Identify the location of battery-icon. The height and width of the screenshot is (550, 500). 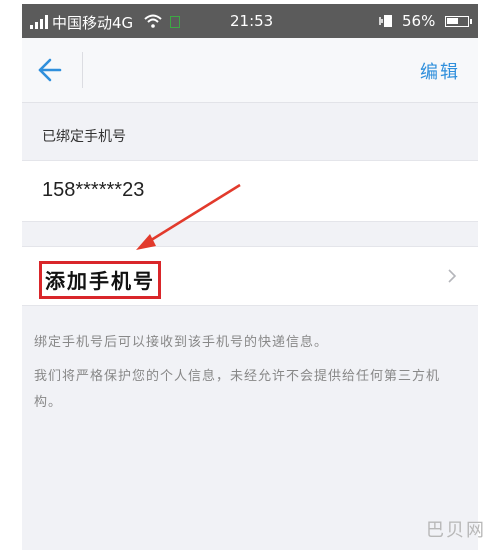
(458, 21).